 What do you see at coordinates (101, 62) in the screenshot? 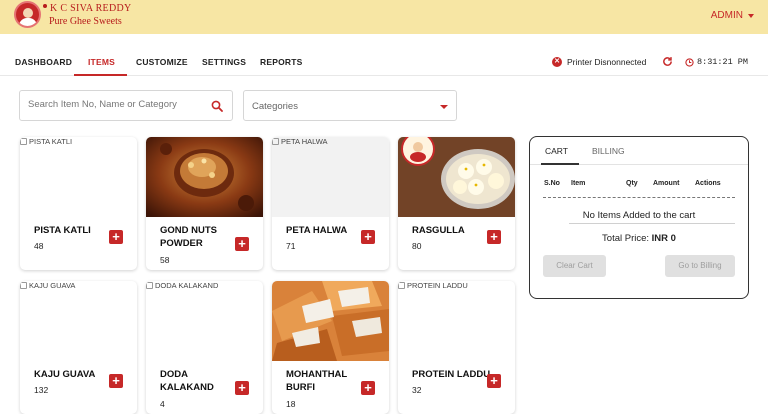
I see `tab-items: ITEMS` at bounding box center [101, 62].